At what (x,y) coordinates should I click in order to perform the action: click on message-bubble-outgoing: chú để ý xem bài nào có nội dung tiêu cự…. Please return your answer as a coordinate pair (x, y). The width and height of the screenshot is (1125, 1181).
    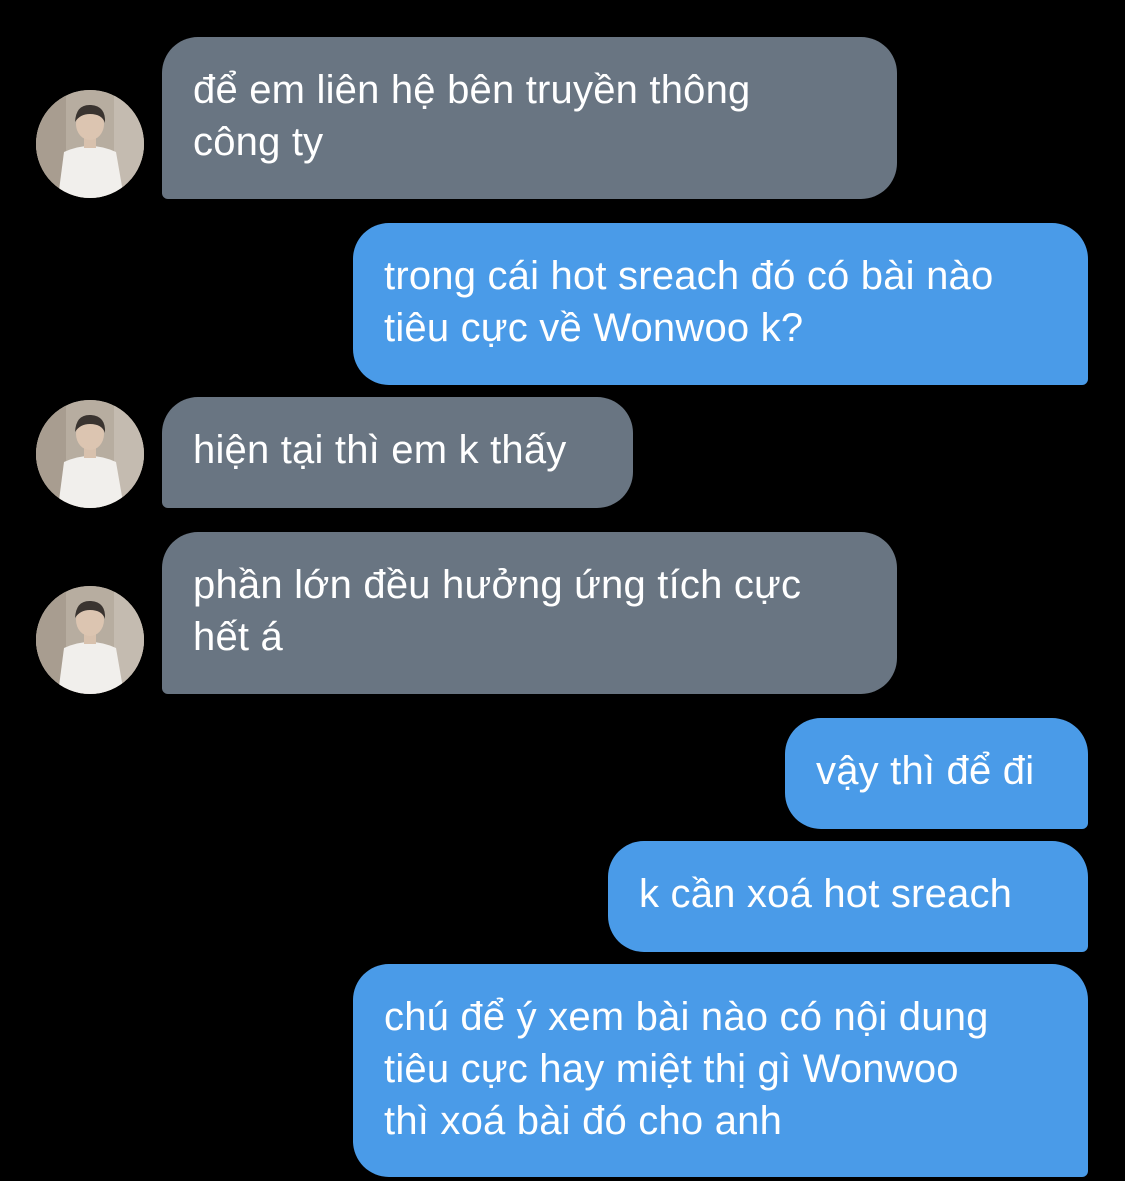
    Looking at the image, I should click on (720, 1070).